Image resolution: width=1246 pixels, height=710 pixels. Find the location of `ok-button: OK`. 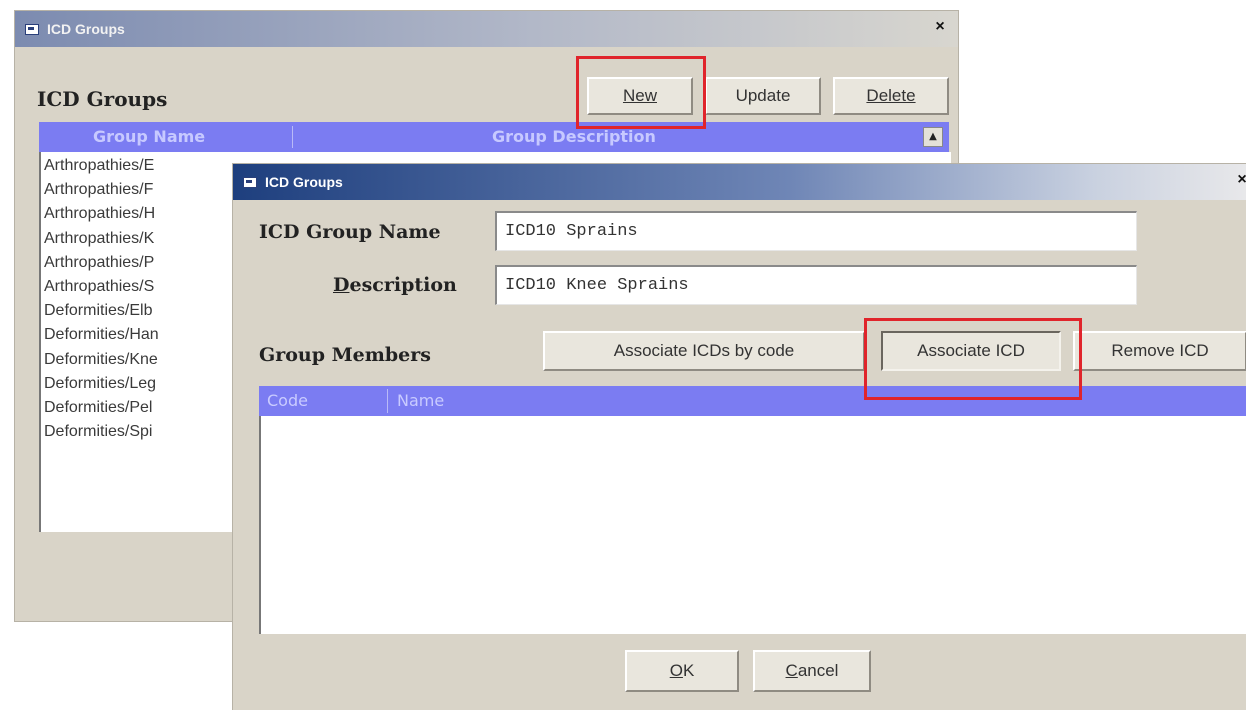

ok-button: OK is located at coordinates (682, 671).